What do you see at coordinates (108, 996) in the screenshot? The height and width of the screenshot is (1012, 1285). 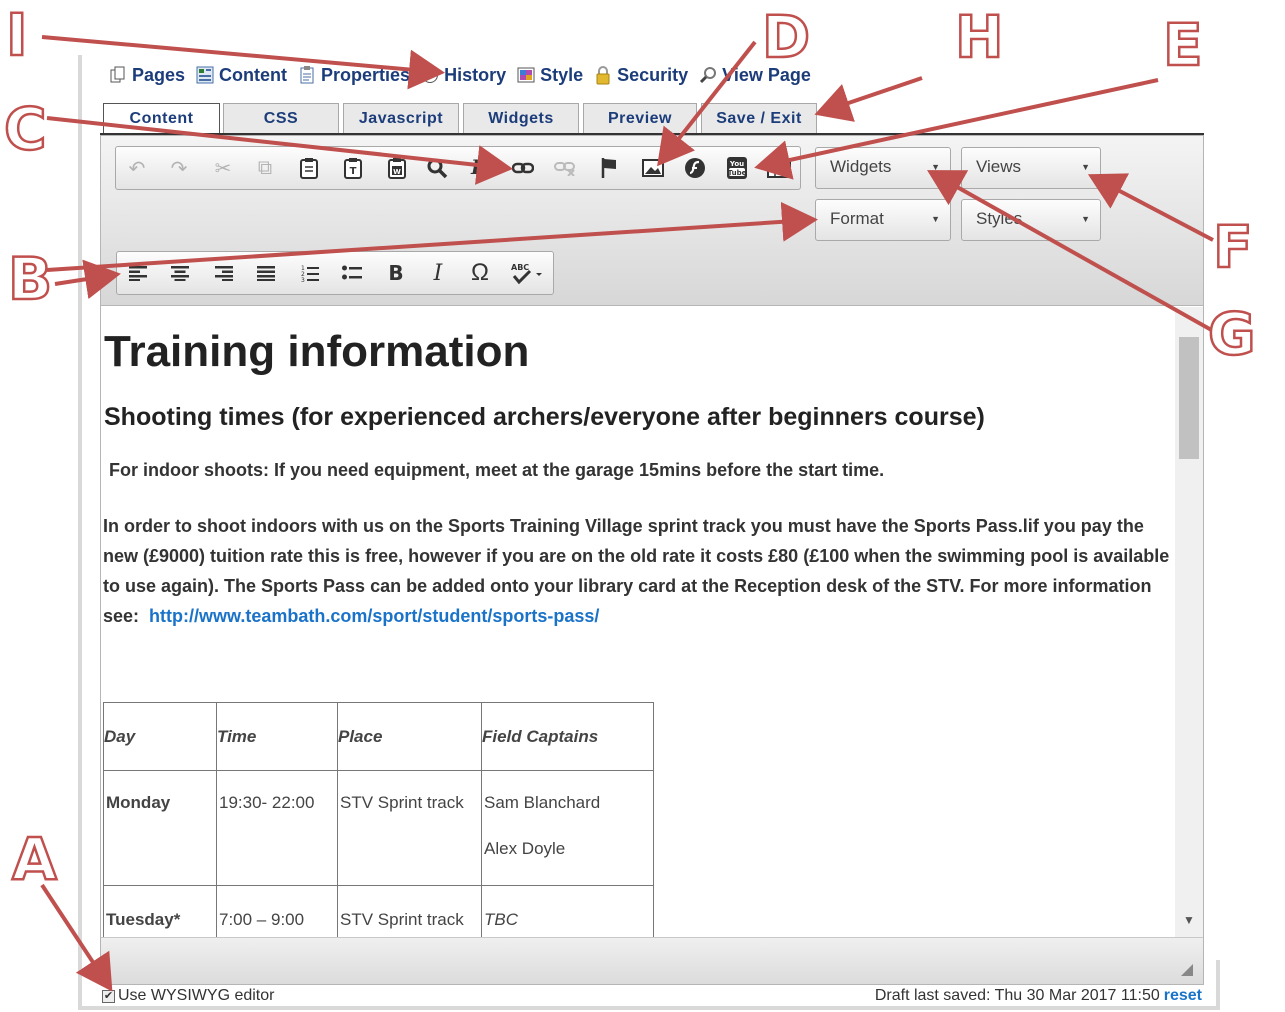 I see `wysiwyg-checkbox: ✔` at bounding box center [108, 996].